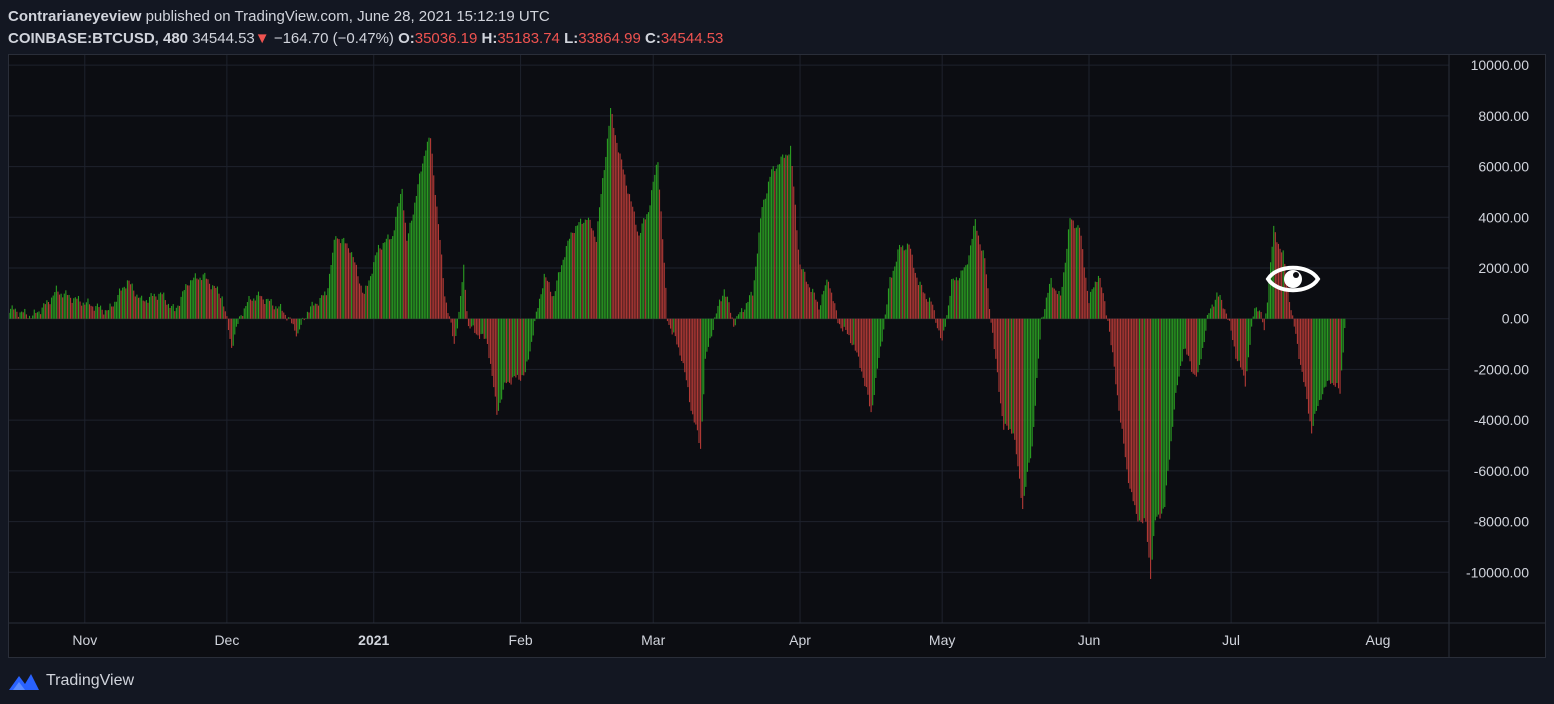 This screenshot has height=704, width=1554. What do you see at coordinates (74, 16) in the screenshot?
I see `author-name: Contrarianeyeview` at bounding box center [74, 16].